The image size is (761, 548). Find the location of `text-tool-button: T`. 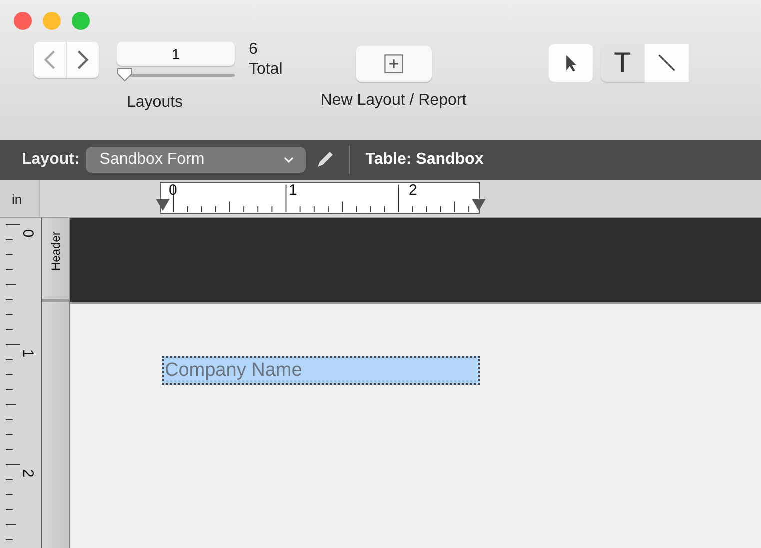

text-tool-button: T is located at coordinates (622, 63).